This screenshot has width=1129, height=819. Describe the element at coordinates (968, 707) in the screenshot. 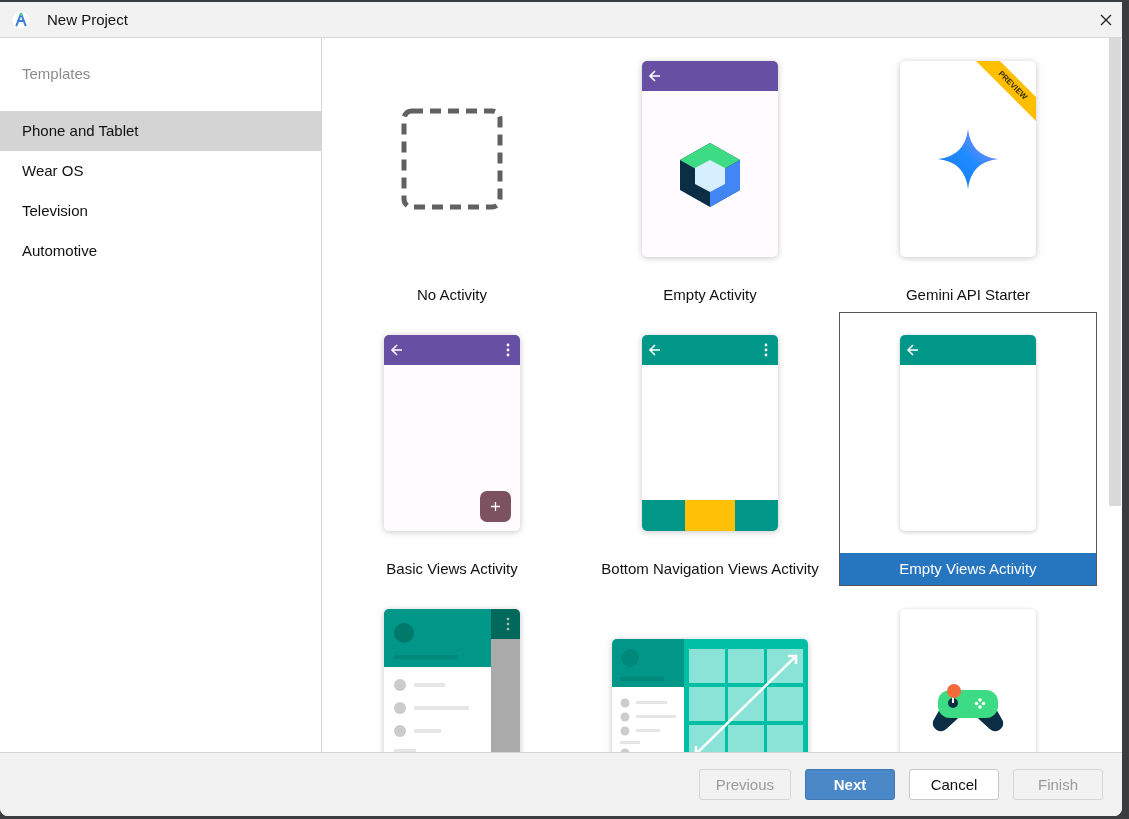

I see `gamepad-icon` at that location.